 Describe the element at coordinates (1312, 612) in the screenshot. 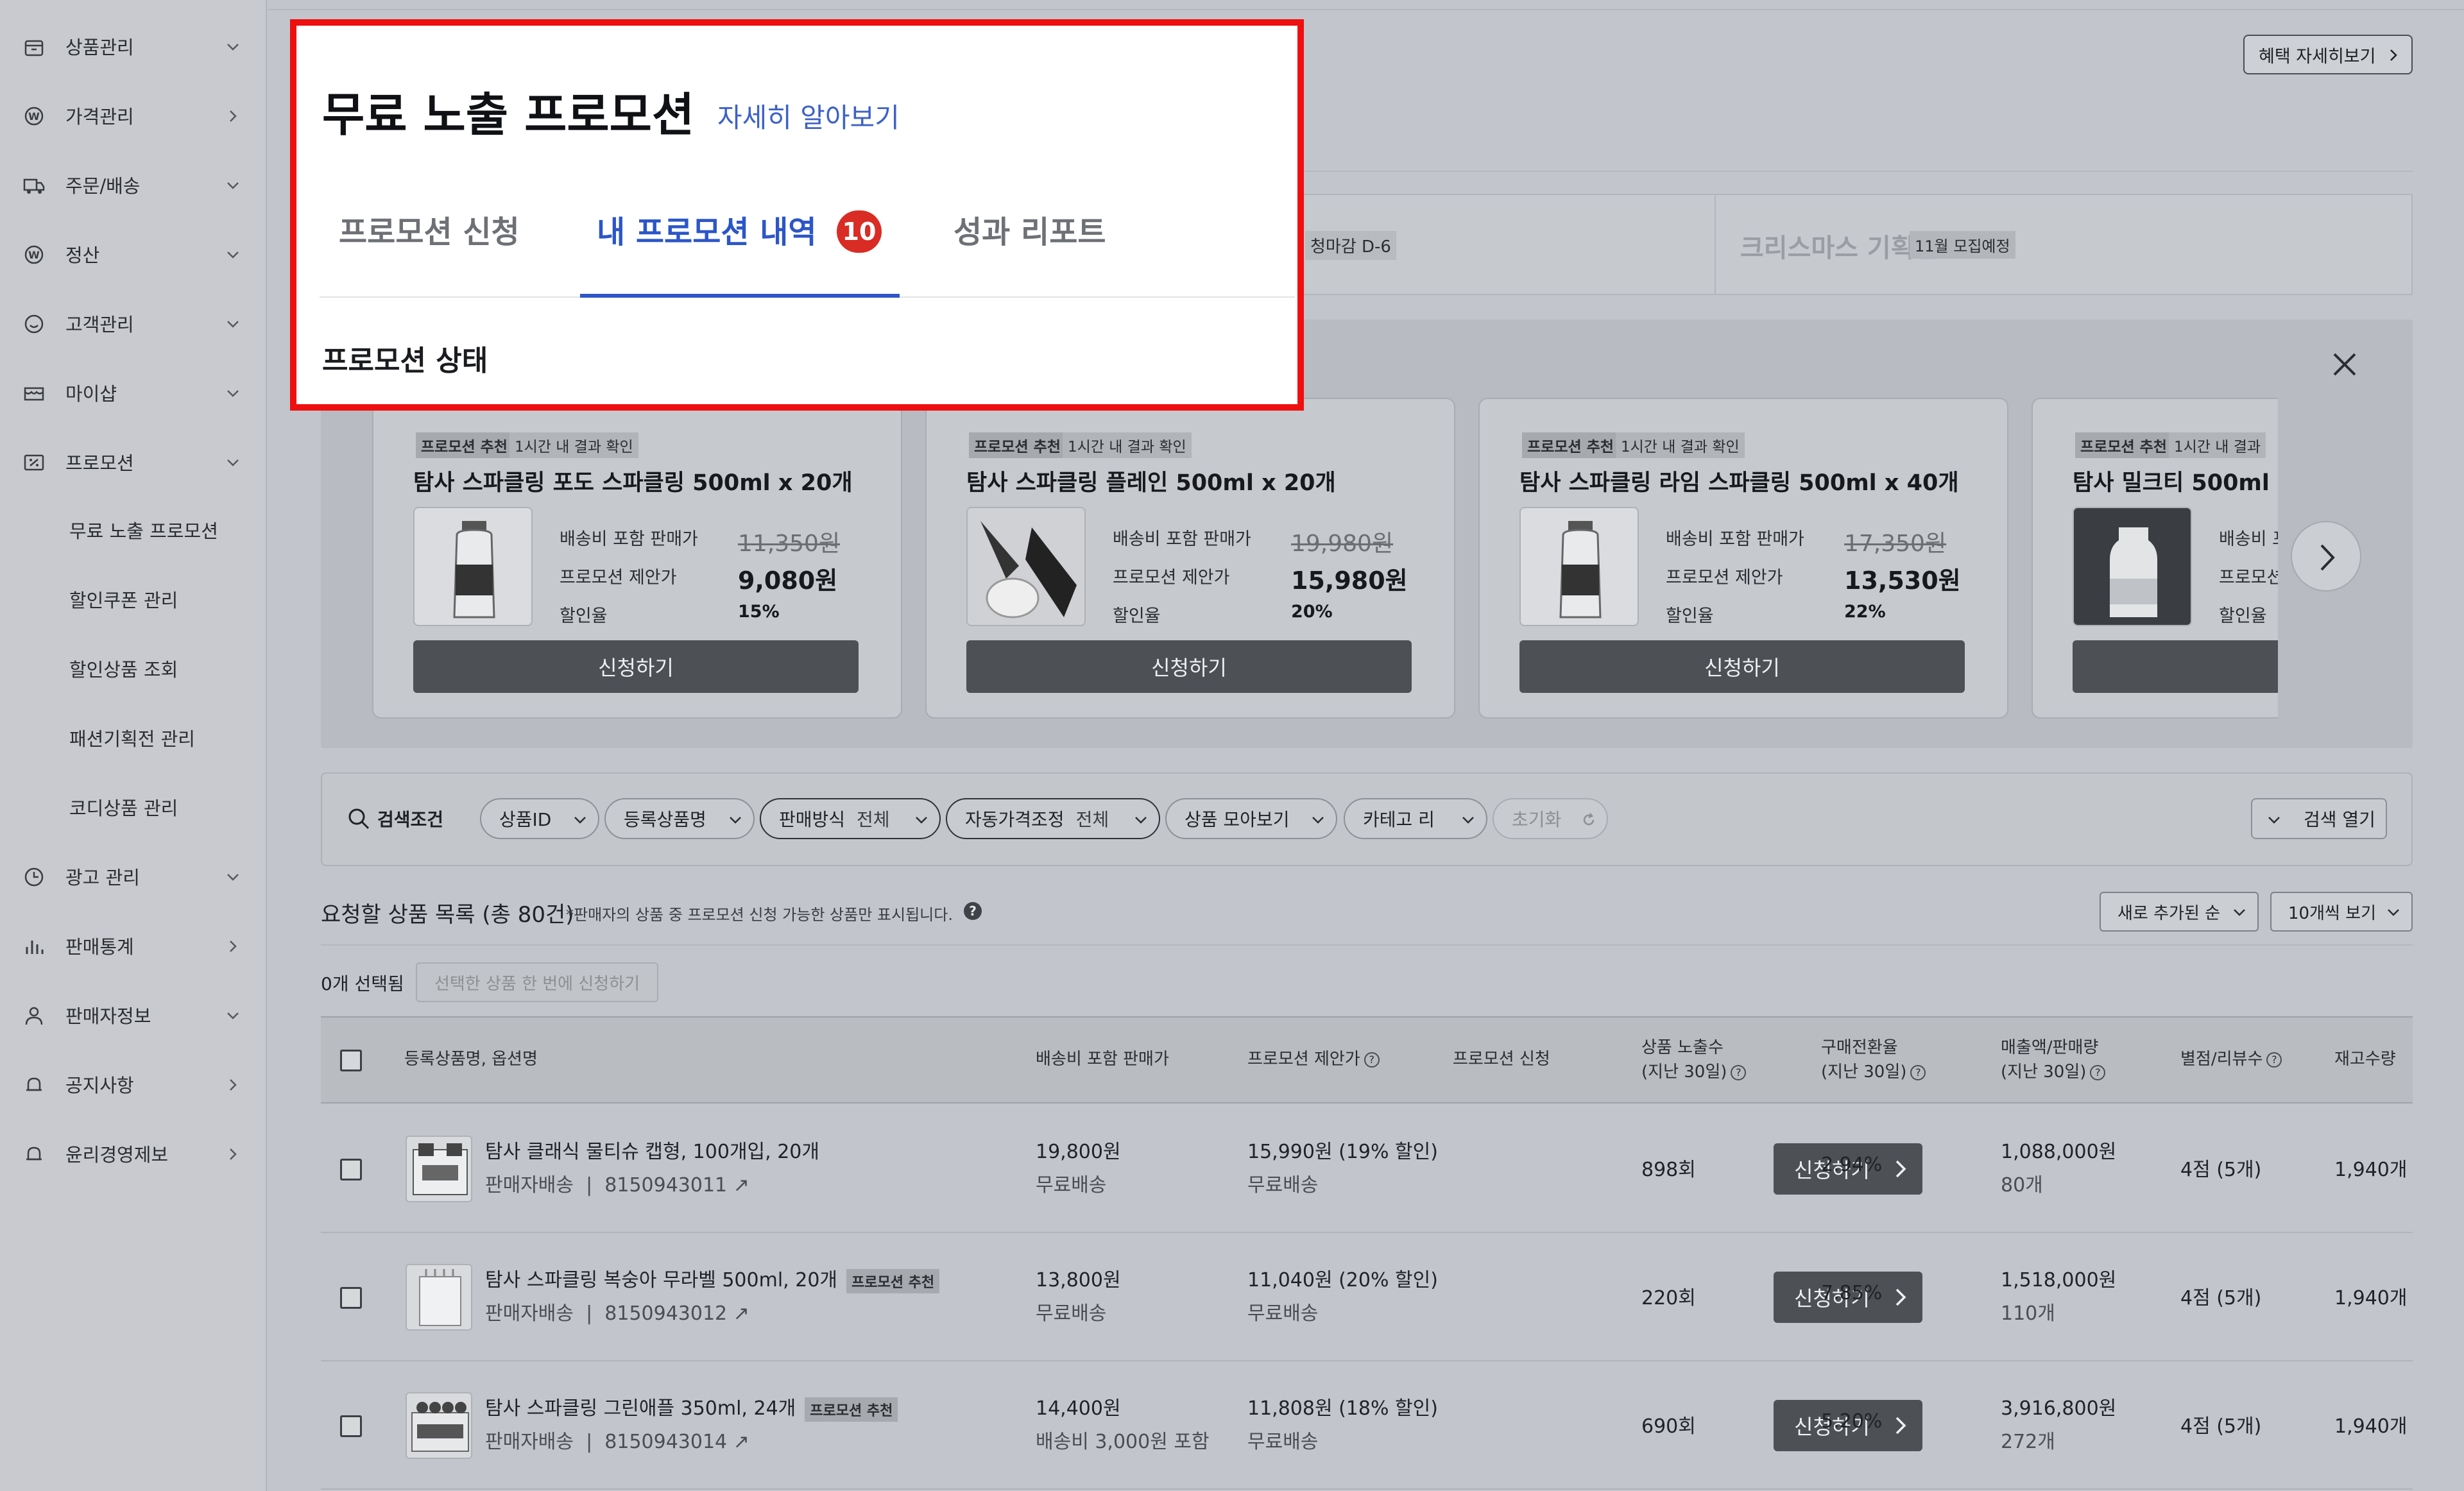

I see `discount-rate: 20%` at that location.